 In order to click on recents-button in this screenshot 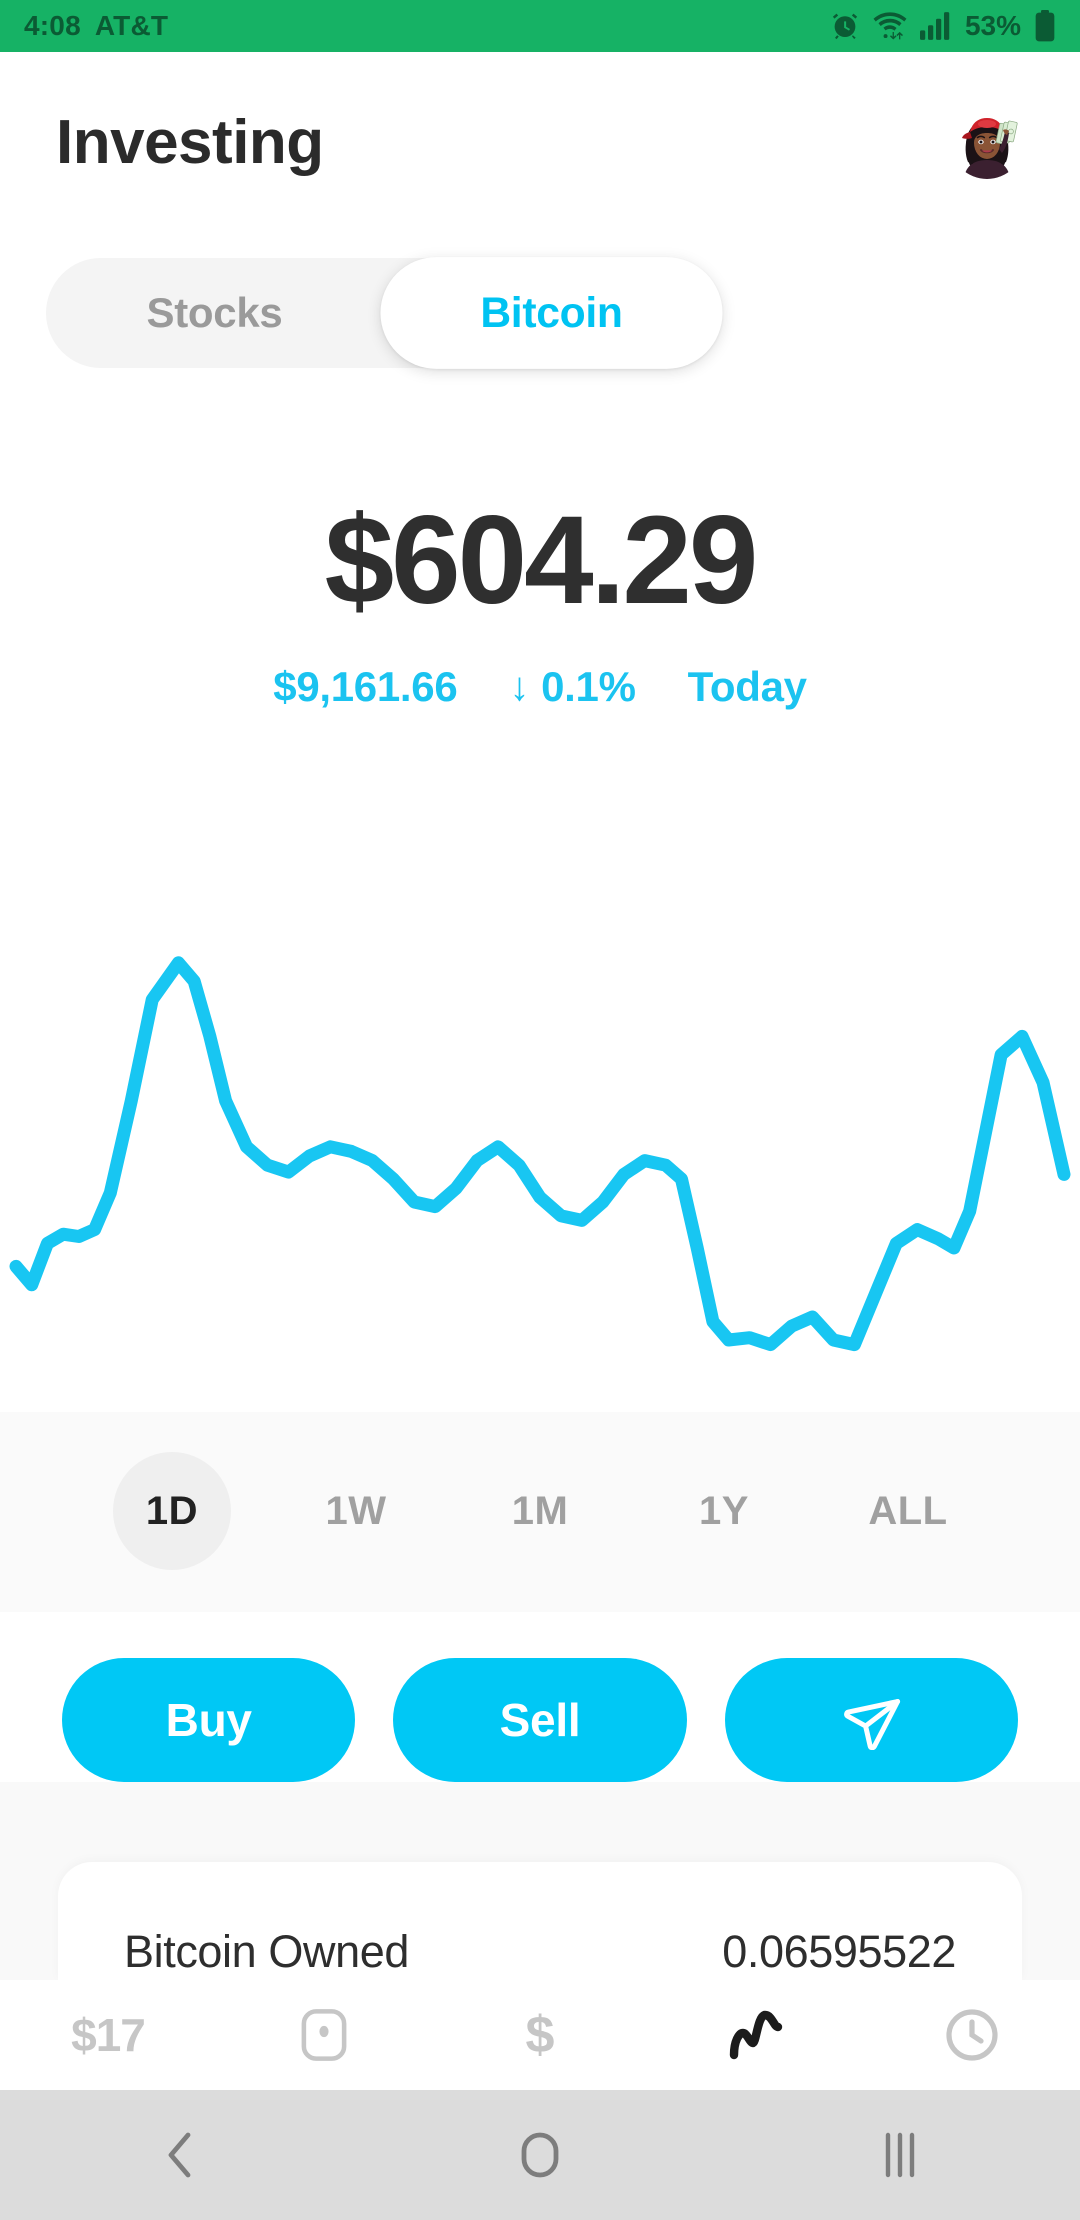, I will do `click(900, 2155)`.